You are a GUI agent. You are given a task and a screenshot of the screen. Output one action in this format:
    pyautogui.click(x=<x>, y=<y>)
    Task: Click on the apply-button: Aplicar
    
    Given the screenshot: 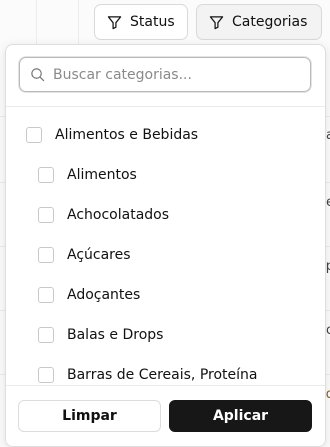 What is the action you would take?
    pyautogui.click(x=240, y=416)
    